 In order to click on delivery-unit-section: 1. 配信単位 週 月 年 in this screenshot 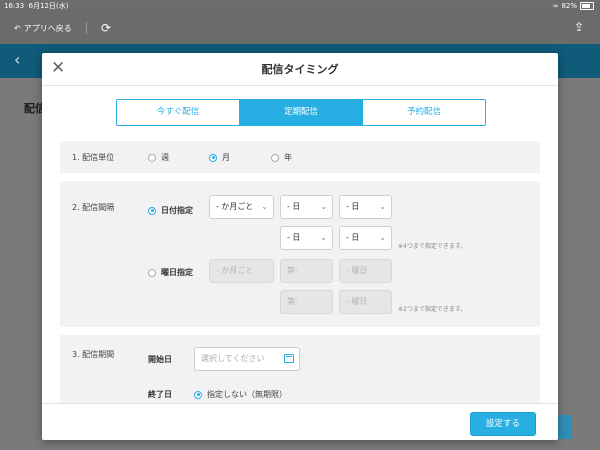, I will do `click(300, 157)`.